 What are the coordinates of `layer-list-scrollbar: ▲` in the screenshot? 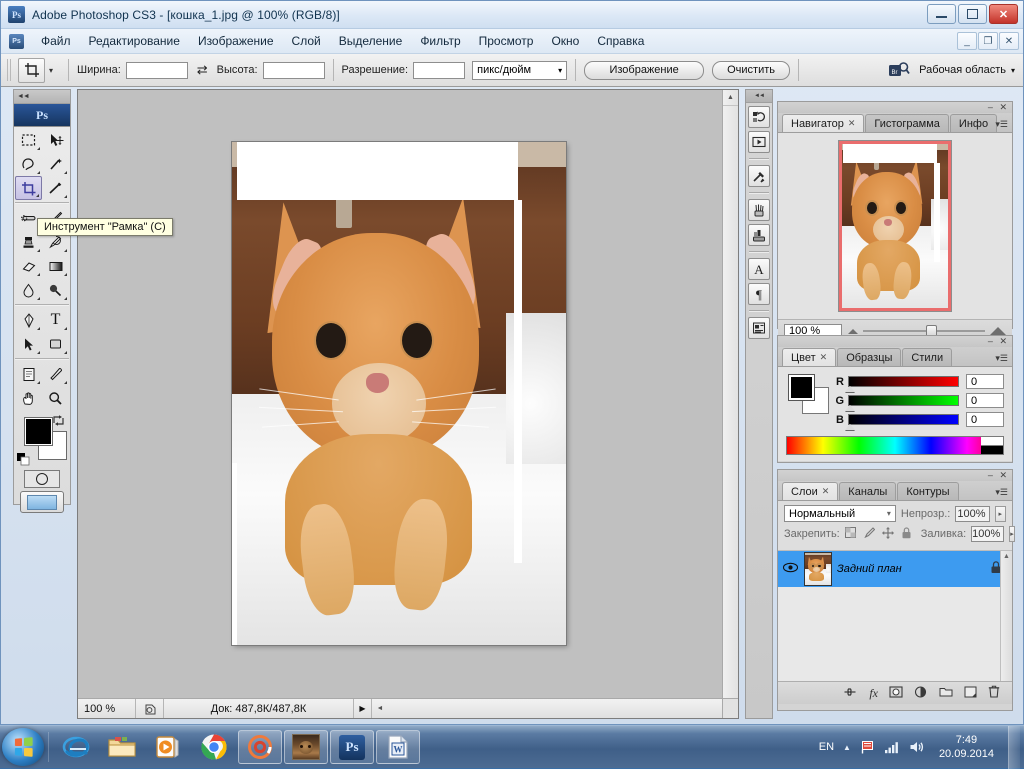 It's located at (1006, 616).